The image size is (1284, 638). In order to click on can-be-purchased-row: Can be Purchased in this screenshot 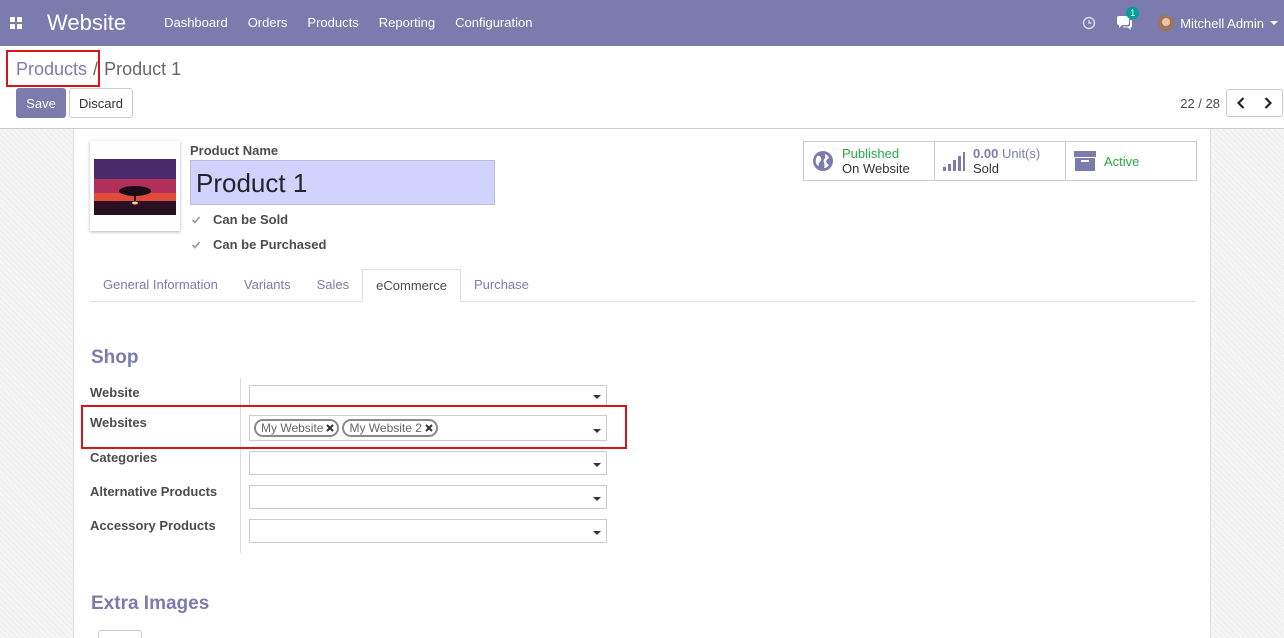, I will do `click(258, 244)`.